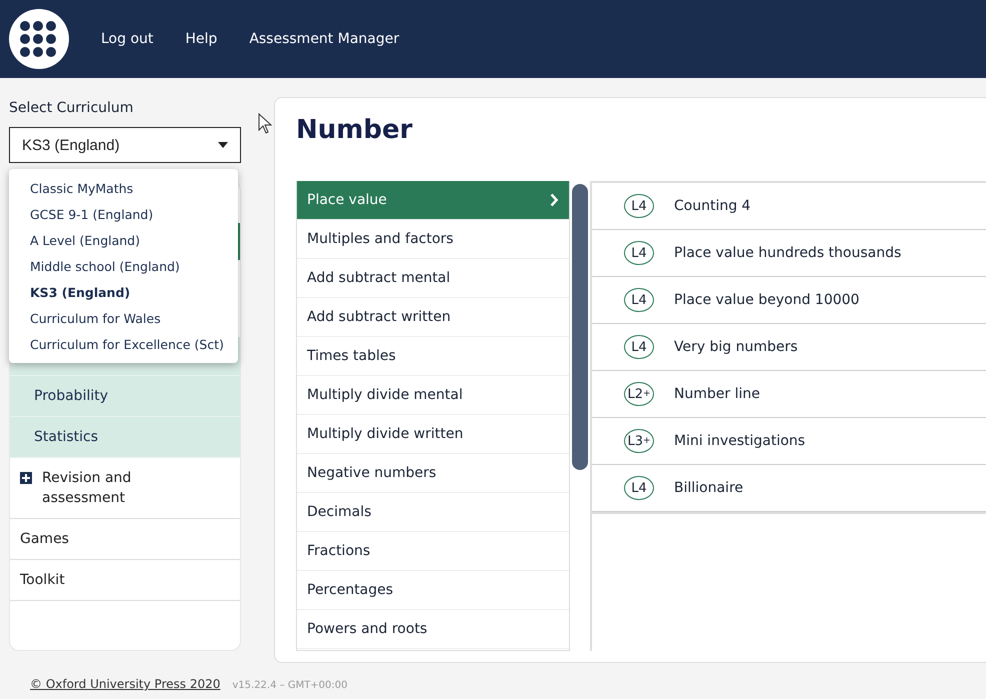 This screenshot has width=986, height=699. What do you see at coordinates (71, 108) in the screenshot?
I see `field-label: Select Curriculum` at bounding box center [71, 108].